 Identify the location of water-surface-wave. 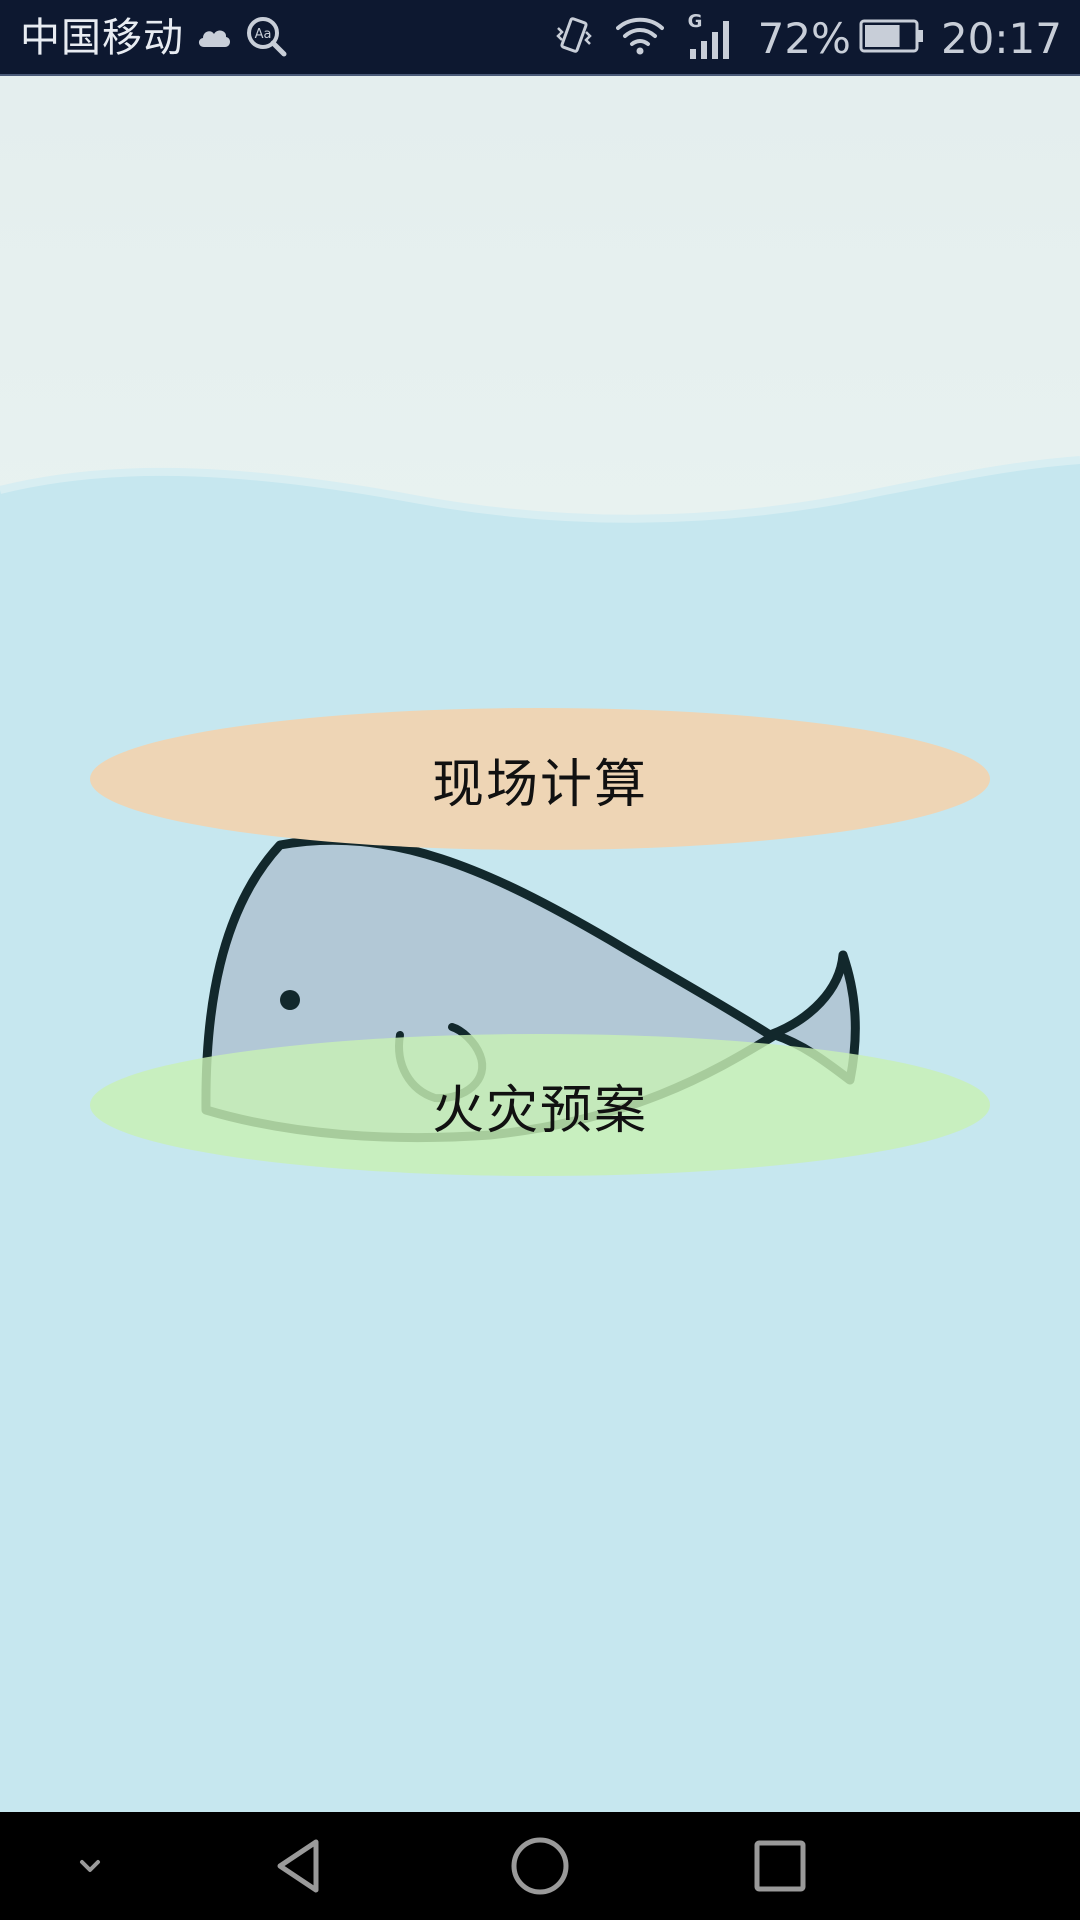
(540, 508).